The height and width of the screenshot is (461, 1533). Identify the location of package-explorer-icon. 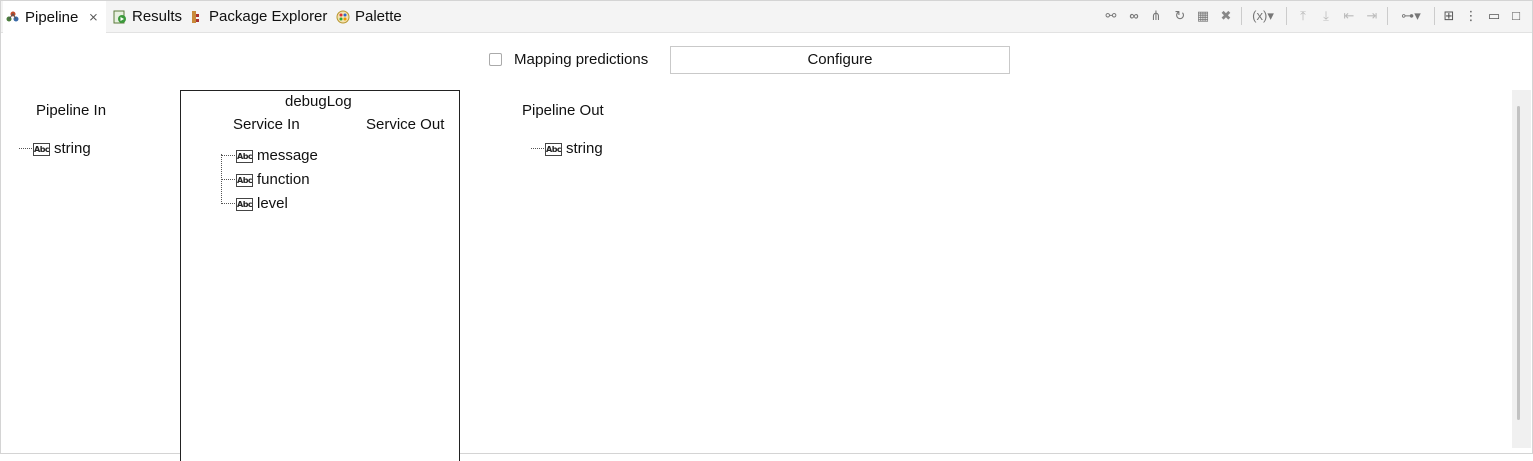
(197, 17).